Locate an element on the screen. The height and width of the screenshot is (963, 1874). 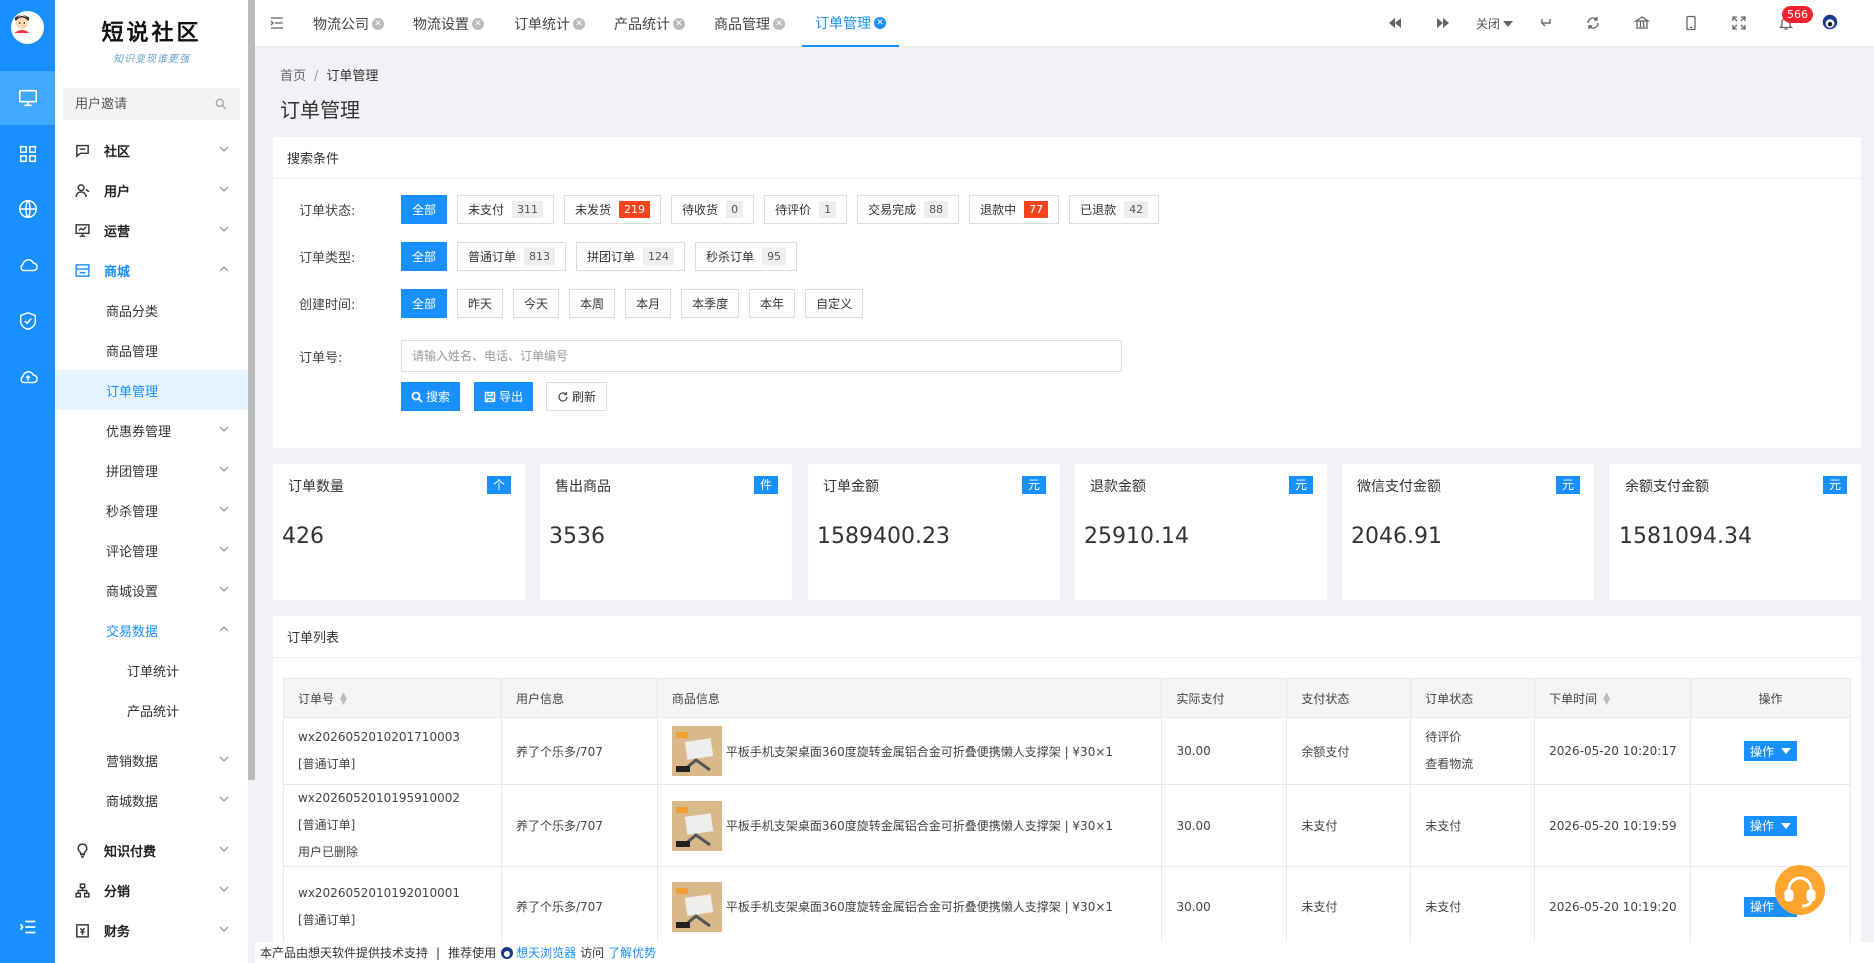
refresh-icon is located at coordinates (1593, 23).